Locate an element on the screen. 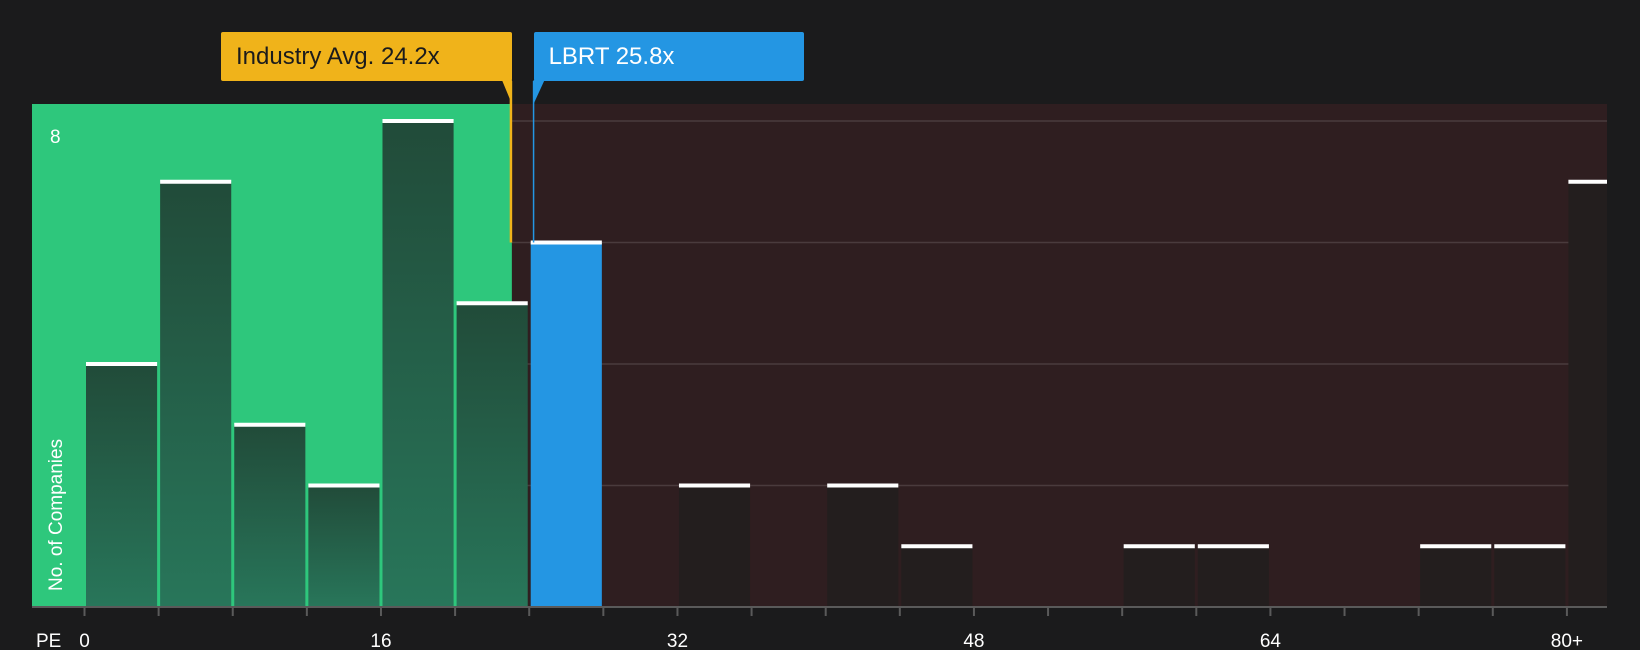 The height and width of the screenshot is (650, 1640). industry-avg-callout: Industry Avg. 24.2x is located at coordinates (366, 56).